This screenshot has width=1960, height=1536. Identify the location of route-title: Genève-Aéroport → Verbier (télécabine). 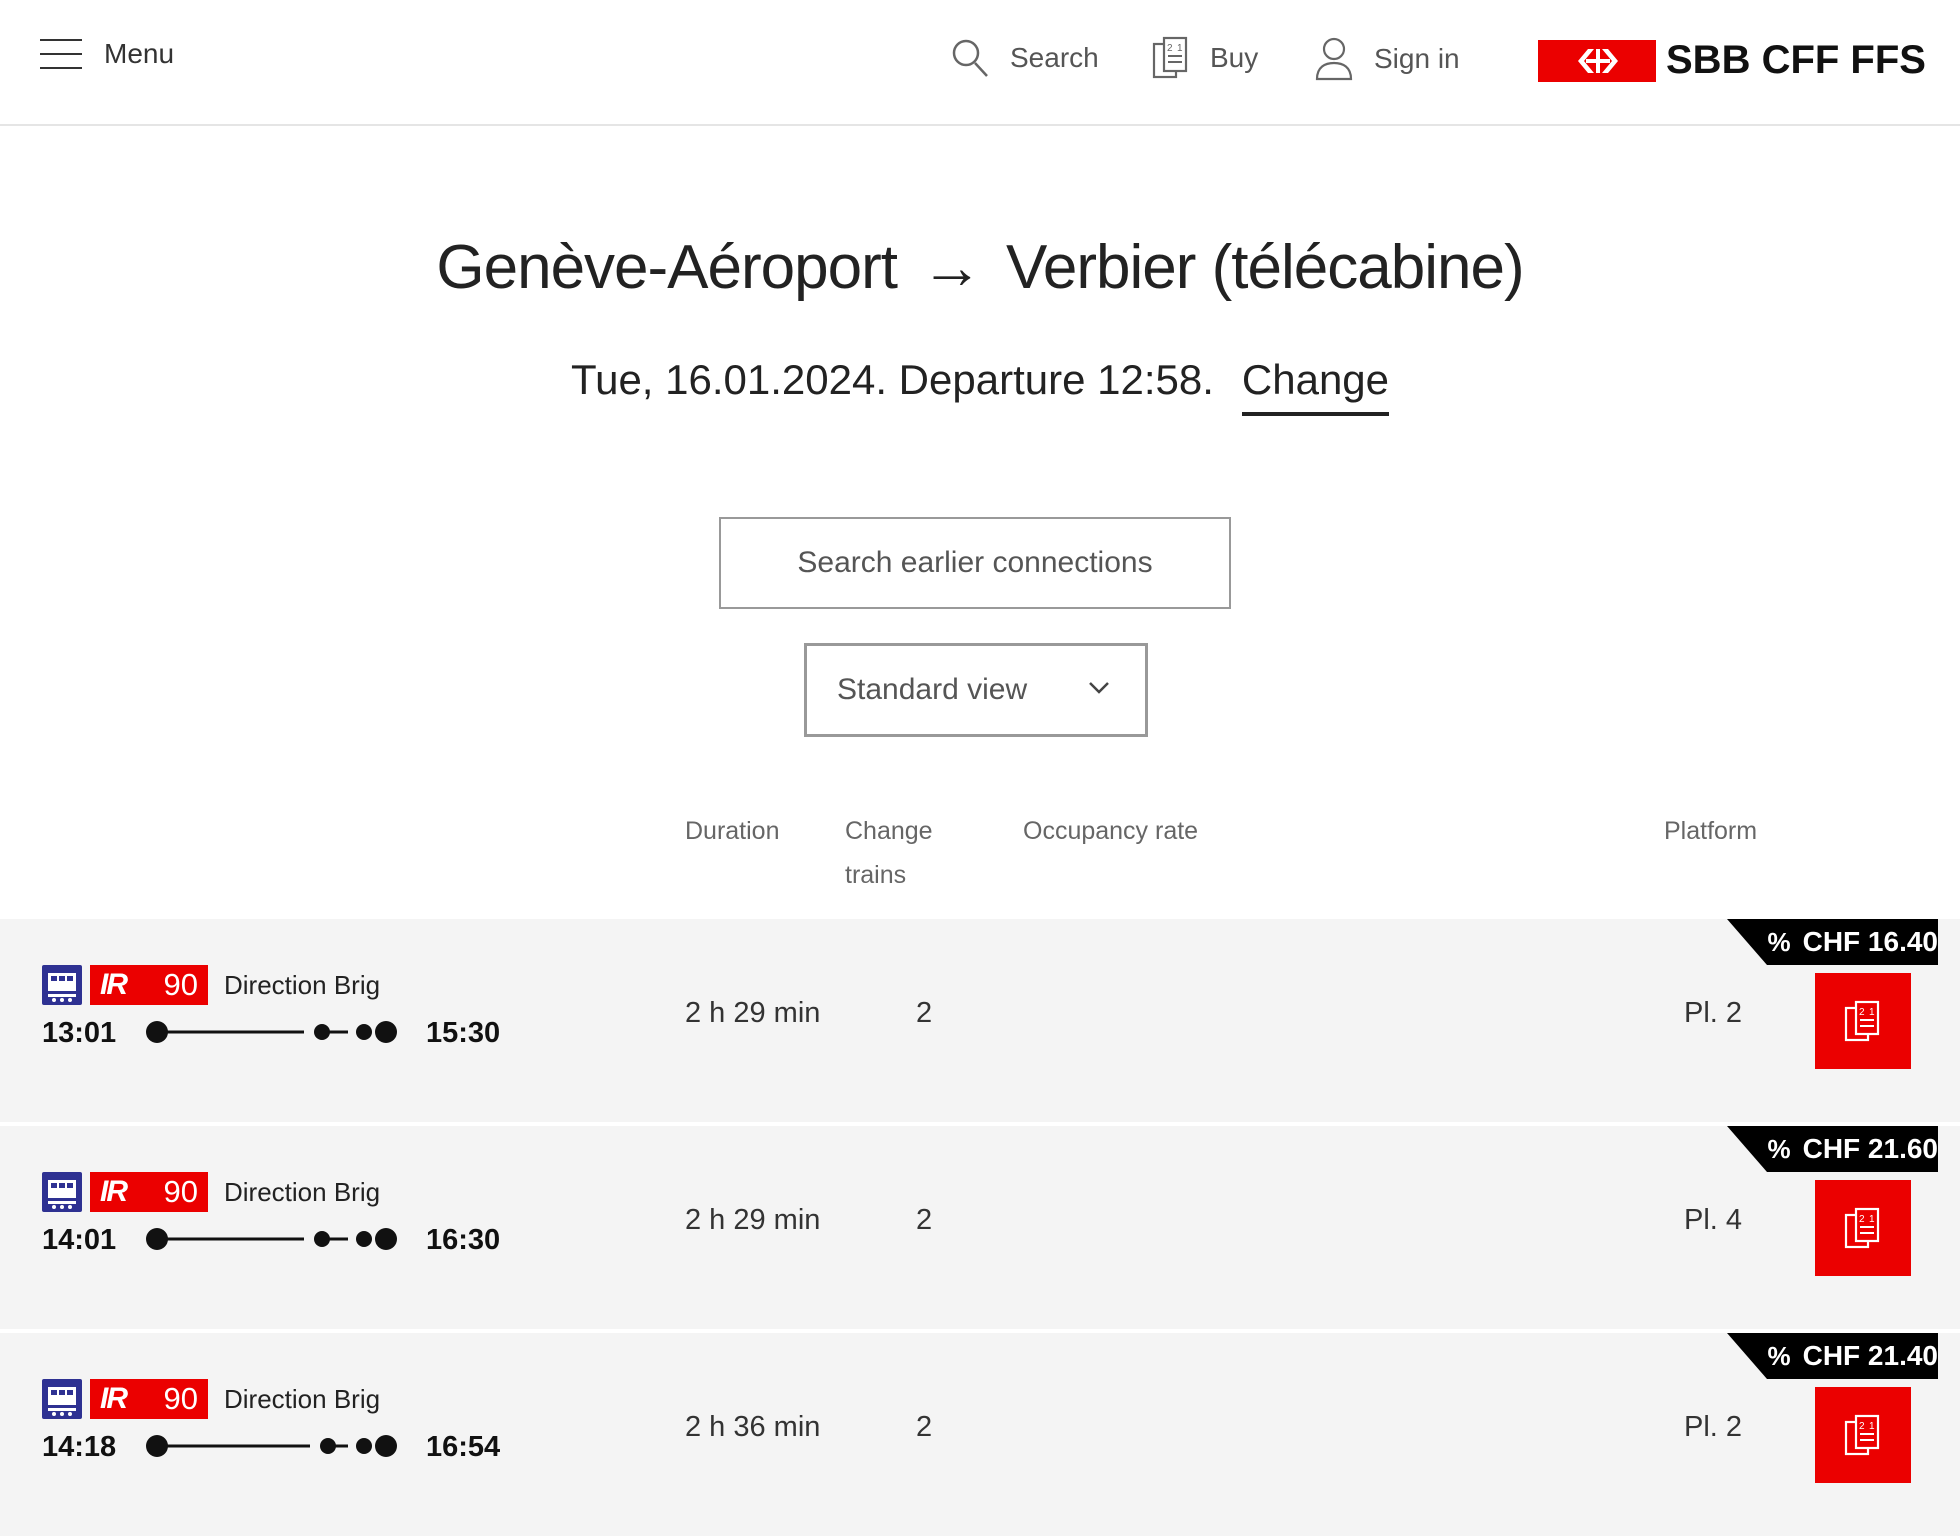
(980, 267).